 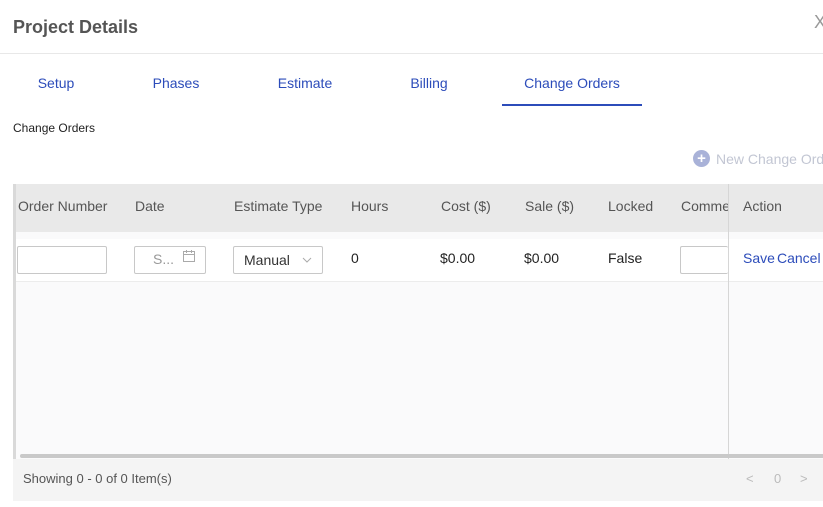 I want to click on estimate-type-value: Manual, so click(x=267, y=260).